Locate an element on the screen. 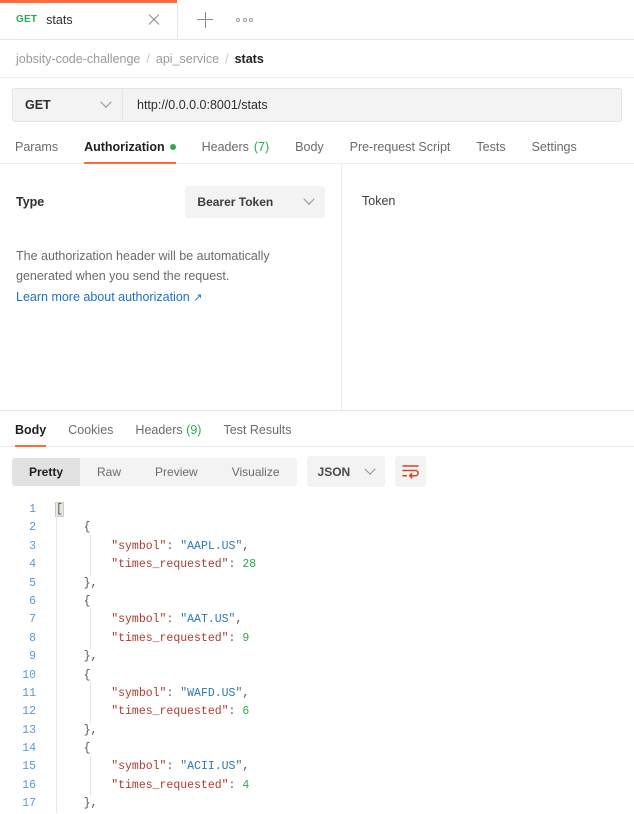 The width and height of the screenshot is (634, 814). code-text: "symbol": "ACII.US", is located at coordinates (147, 767).